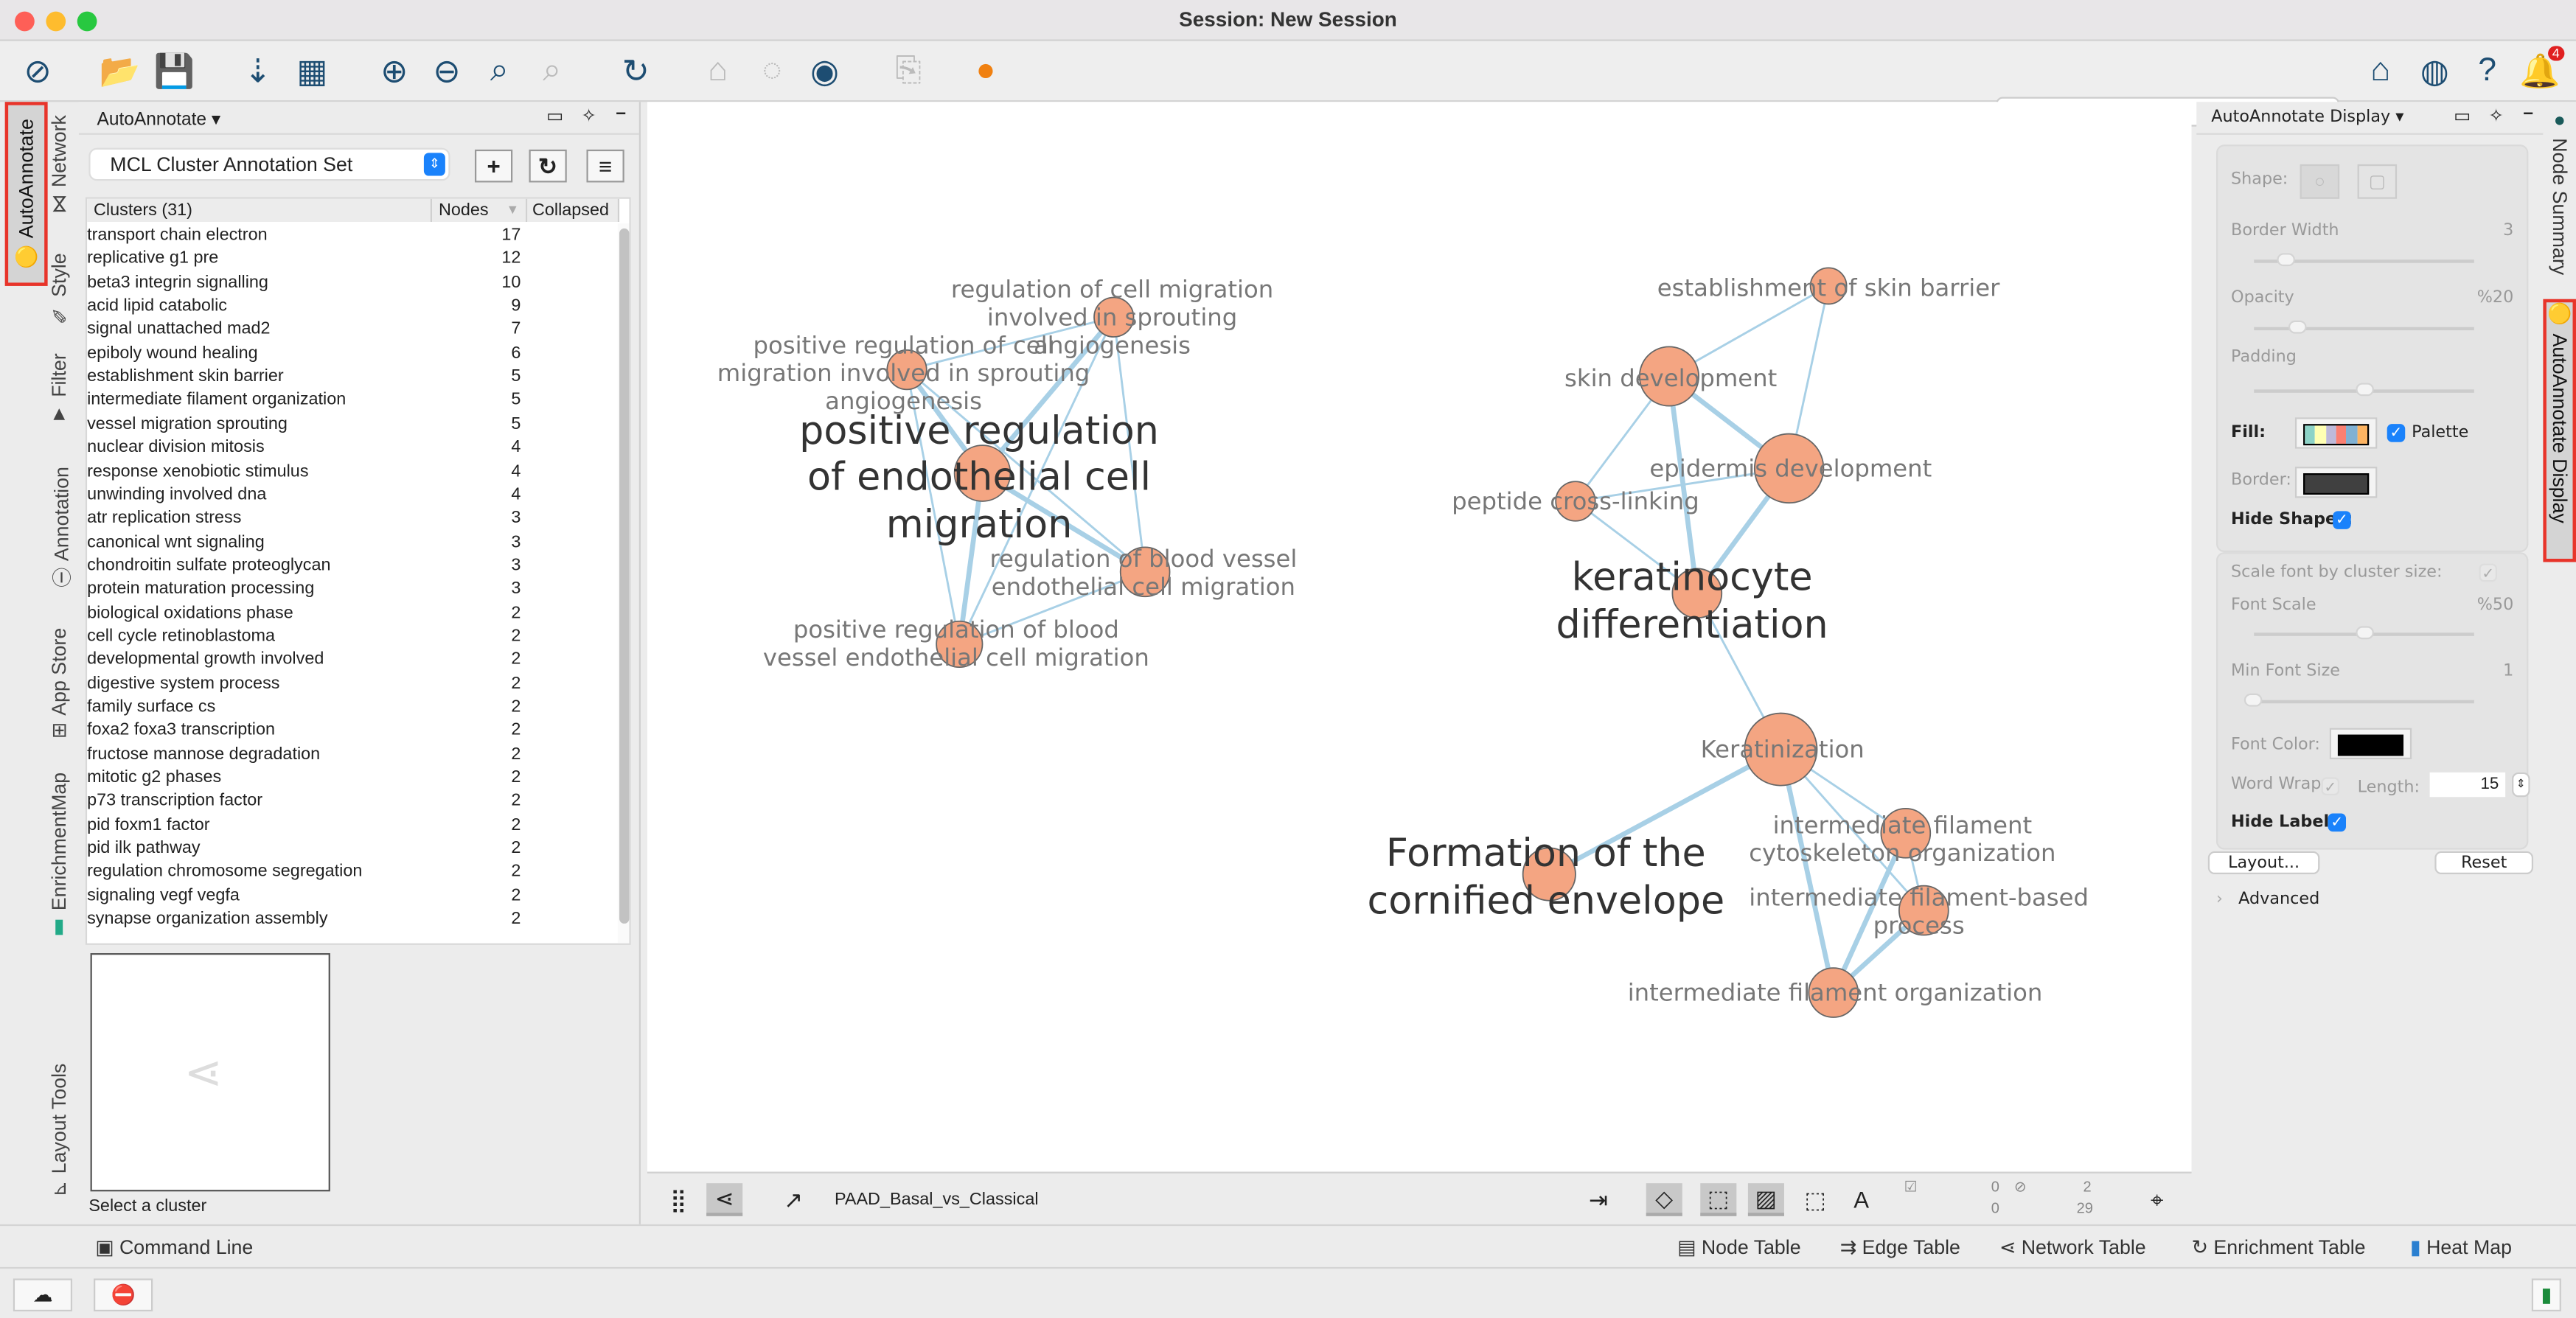  Describe the element at coordinates (350, 282) in the screenshot. I see `table-row: beta3 integrin signalling 10` at that location.